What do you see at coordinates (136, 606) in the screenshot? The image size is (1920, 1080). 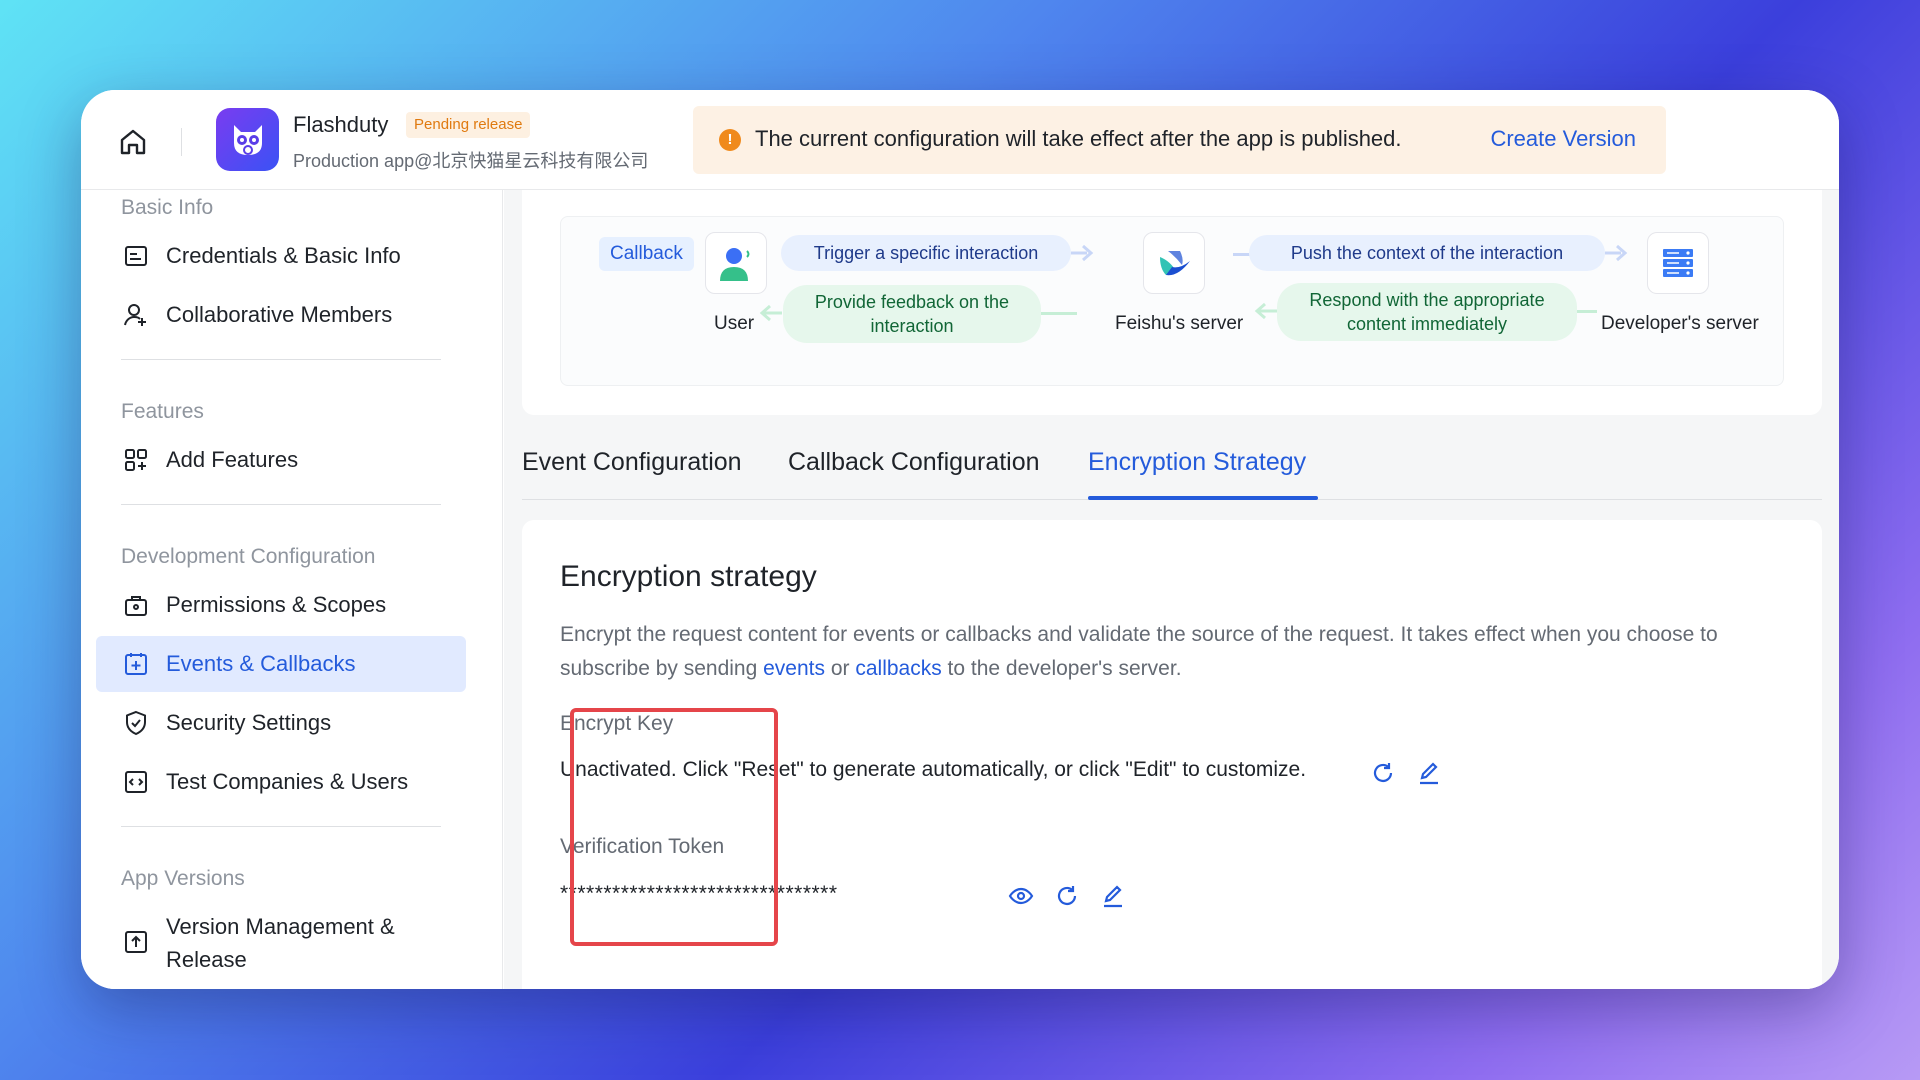 I see `briefcase-lock-icon` at bounding box center [136, 606].